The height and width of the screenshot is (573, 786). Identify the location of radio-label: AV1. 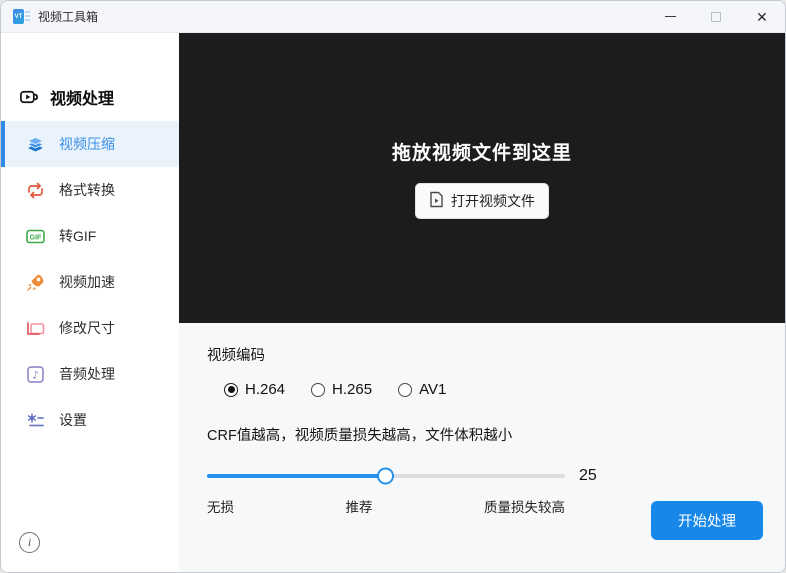
(433, 389).